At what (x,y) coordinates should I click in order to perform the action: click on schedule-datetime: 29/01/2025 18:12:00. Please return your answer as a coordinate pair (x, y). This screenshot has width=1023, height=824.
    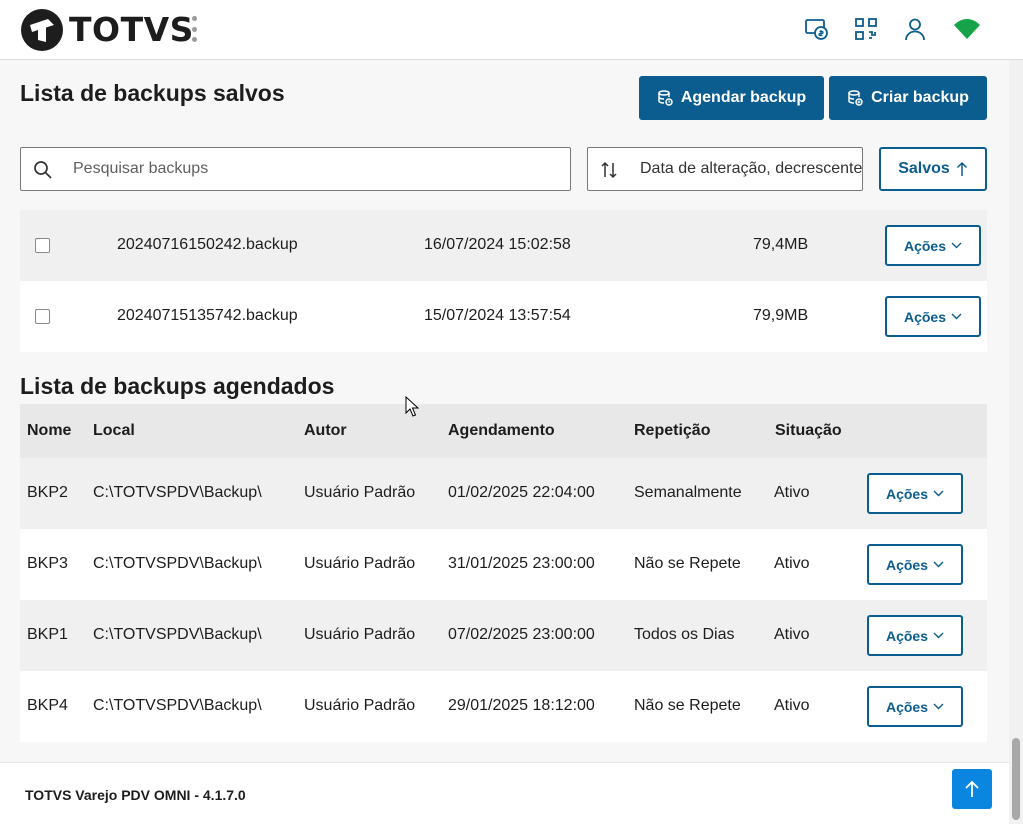
    Looking at the image, I should click on (521, 705).